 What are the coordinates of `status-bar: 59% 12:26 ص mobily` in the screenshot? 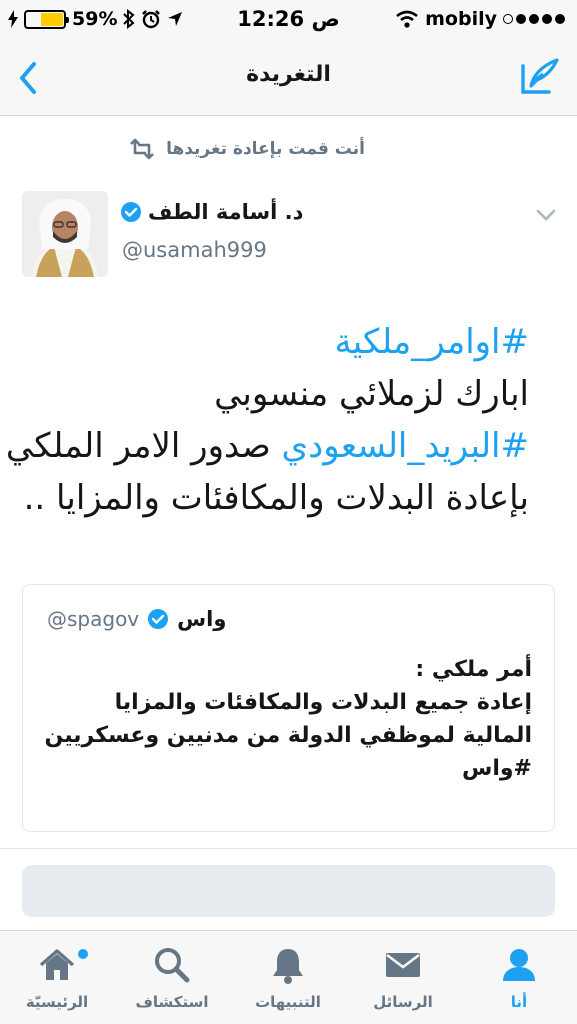 It's located at (288, 19).